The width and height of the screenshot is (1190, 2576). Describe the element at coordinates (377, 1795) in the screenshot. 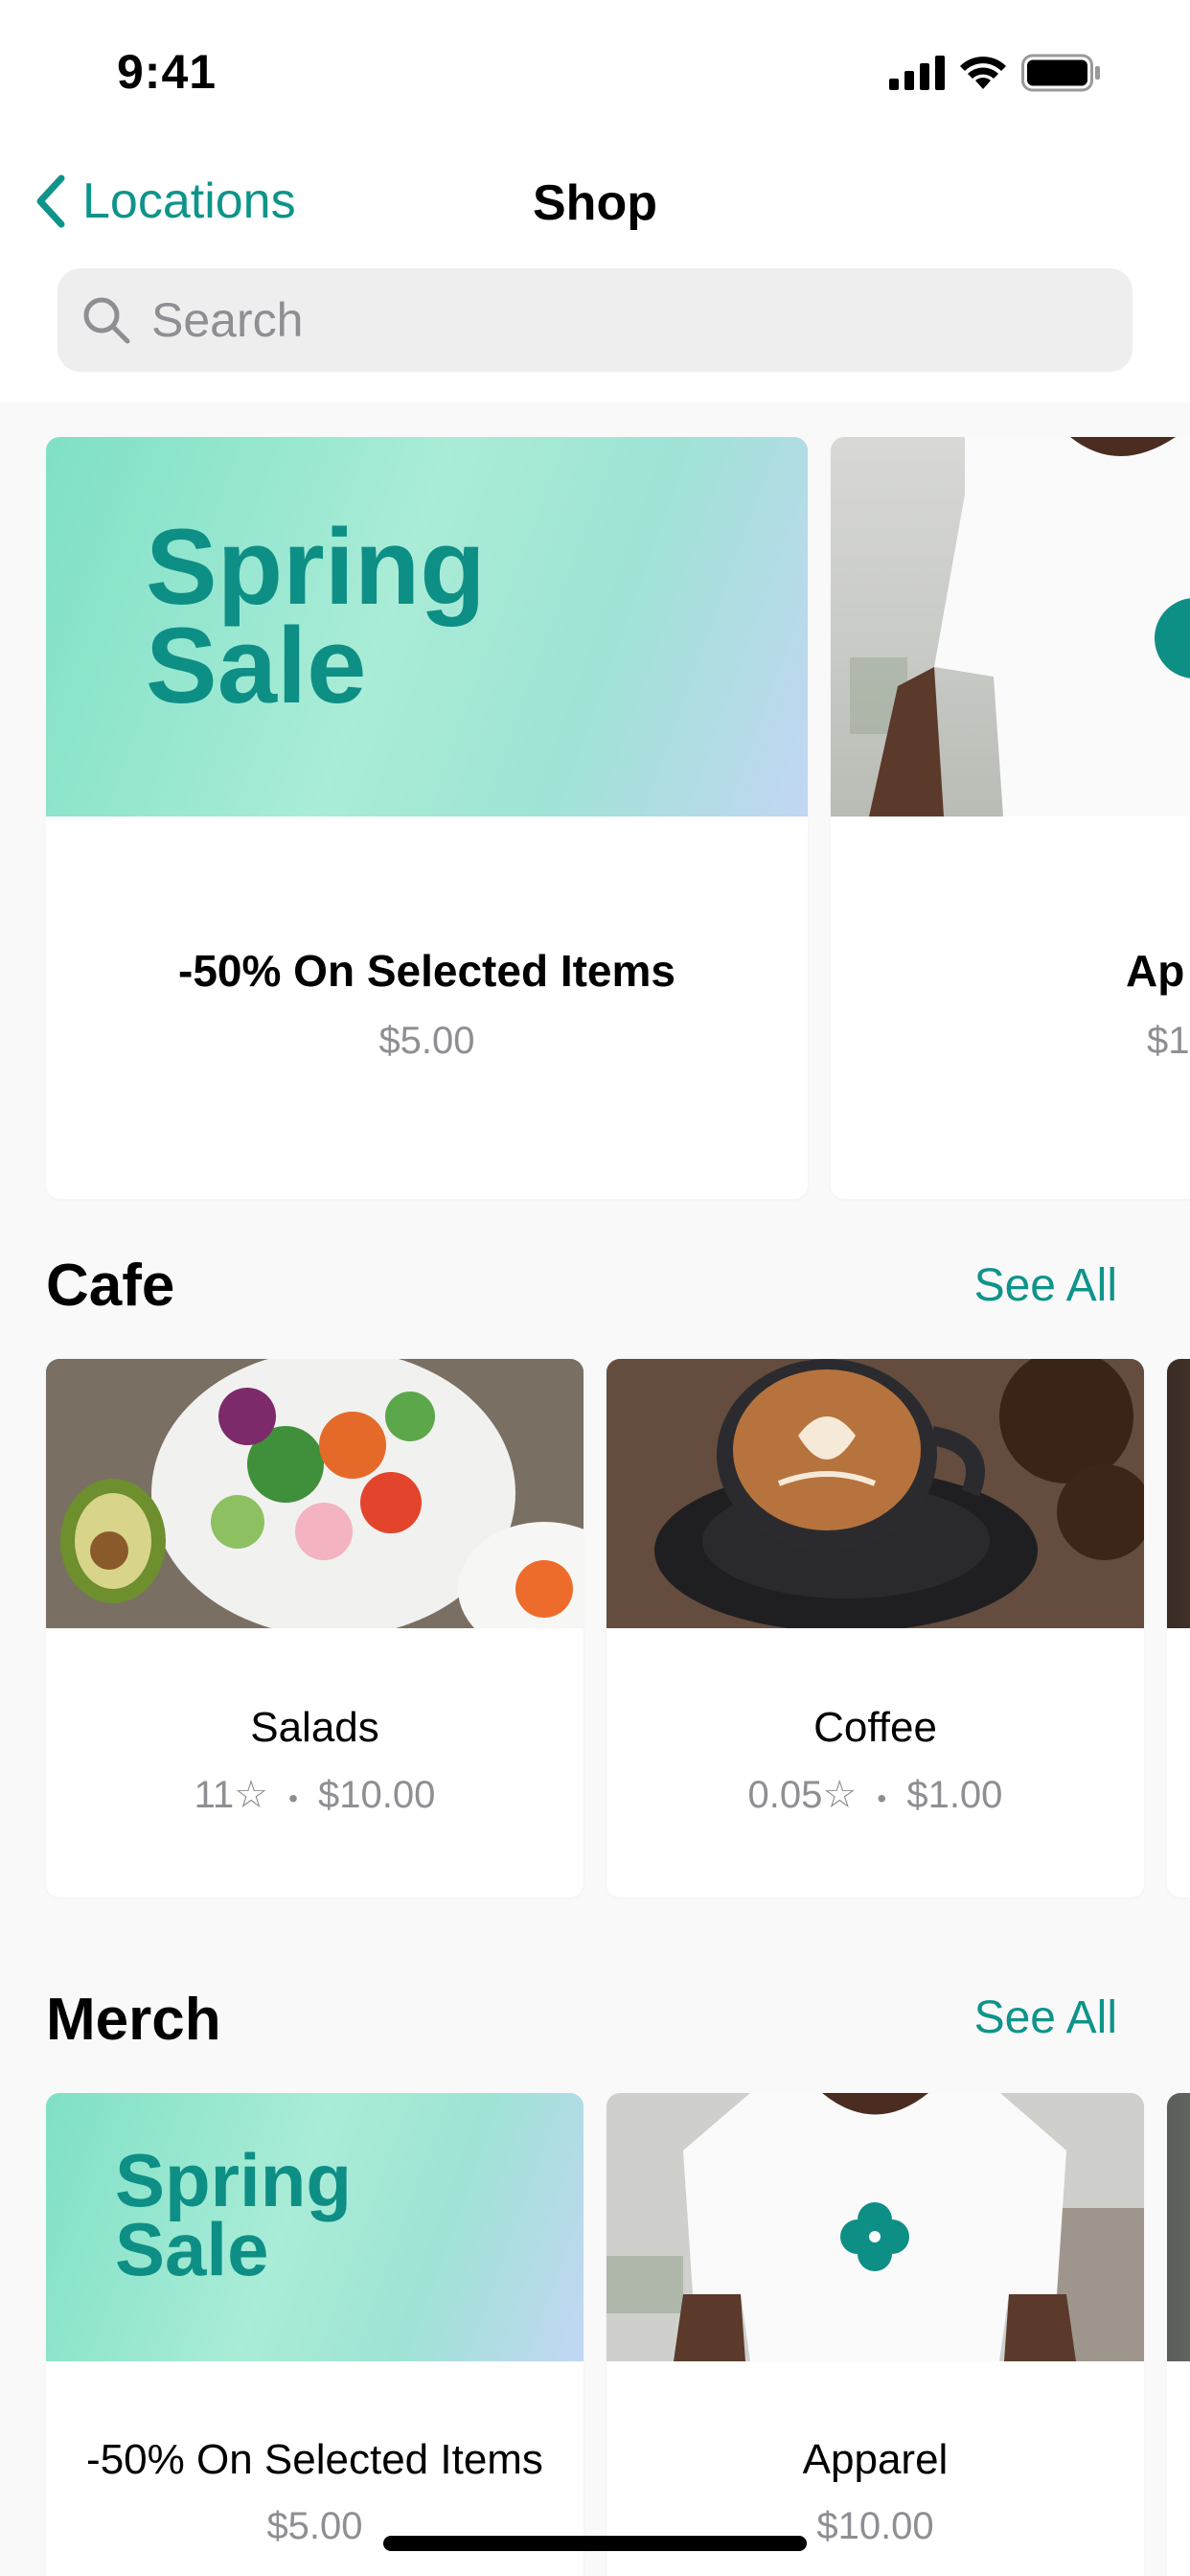

I see `item-price: $10.00` at that location.